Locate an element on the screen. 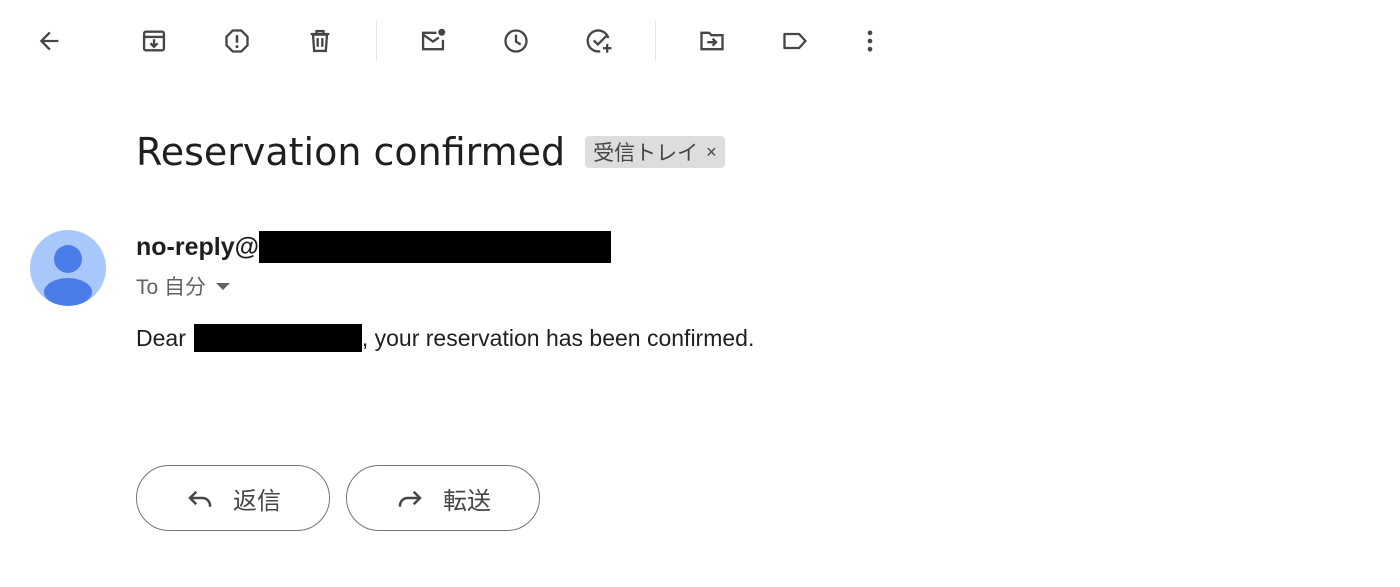  folder-move-icon is located at coordinates (712, 41).